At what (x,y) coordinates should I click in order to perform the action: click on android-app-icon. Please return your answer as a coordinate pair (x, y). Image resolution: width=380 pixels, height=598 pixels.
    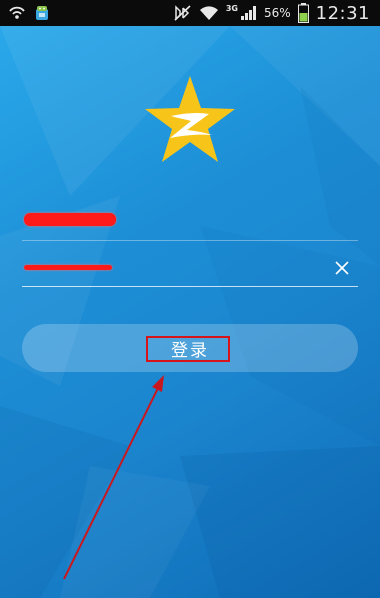
    Looking at the image, I should click on (42, 13).